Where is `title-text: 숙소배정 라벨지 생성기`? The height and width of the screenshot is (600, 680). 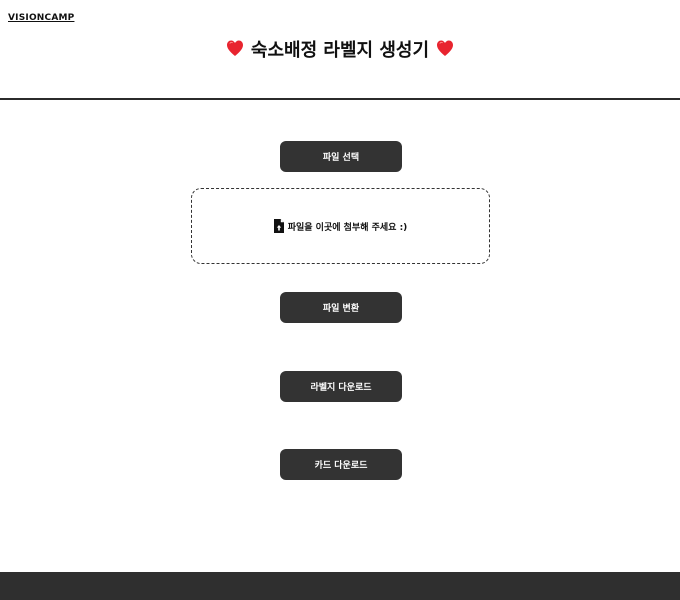 title-text: 숙소배정 라벨지 생성기 is located at coordinates (340, 50).